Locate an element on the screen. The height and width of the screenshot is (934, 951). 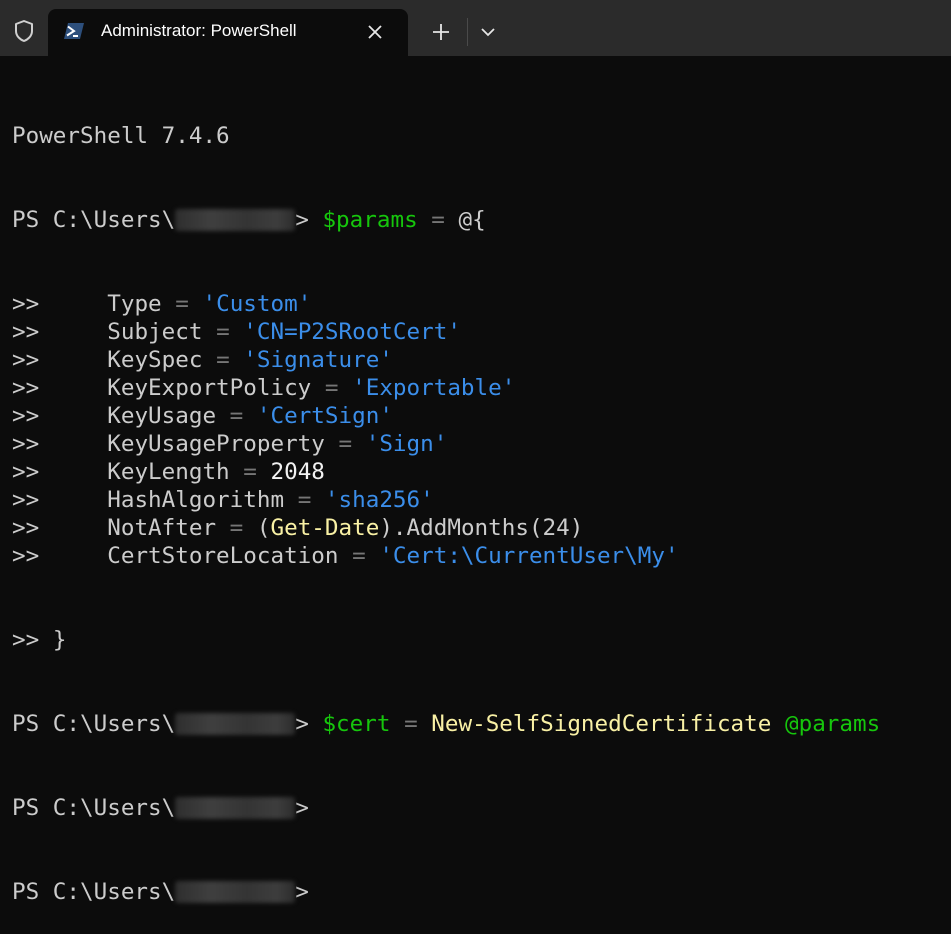
terminal-line: >> Type = 'Custom' is located at coordinates (481, 304).